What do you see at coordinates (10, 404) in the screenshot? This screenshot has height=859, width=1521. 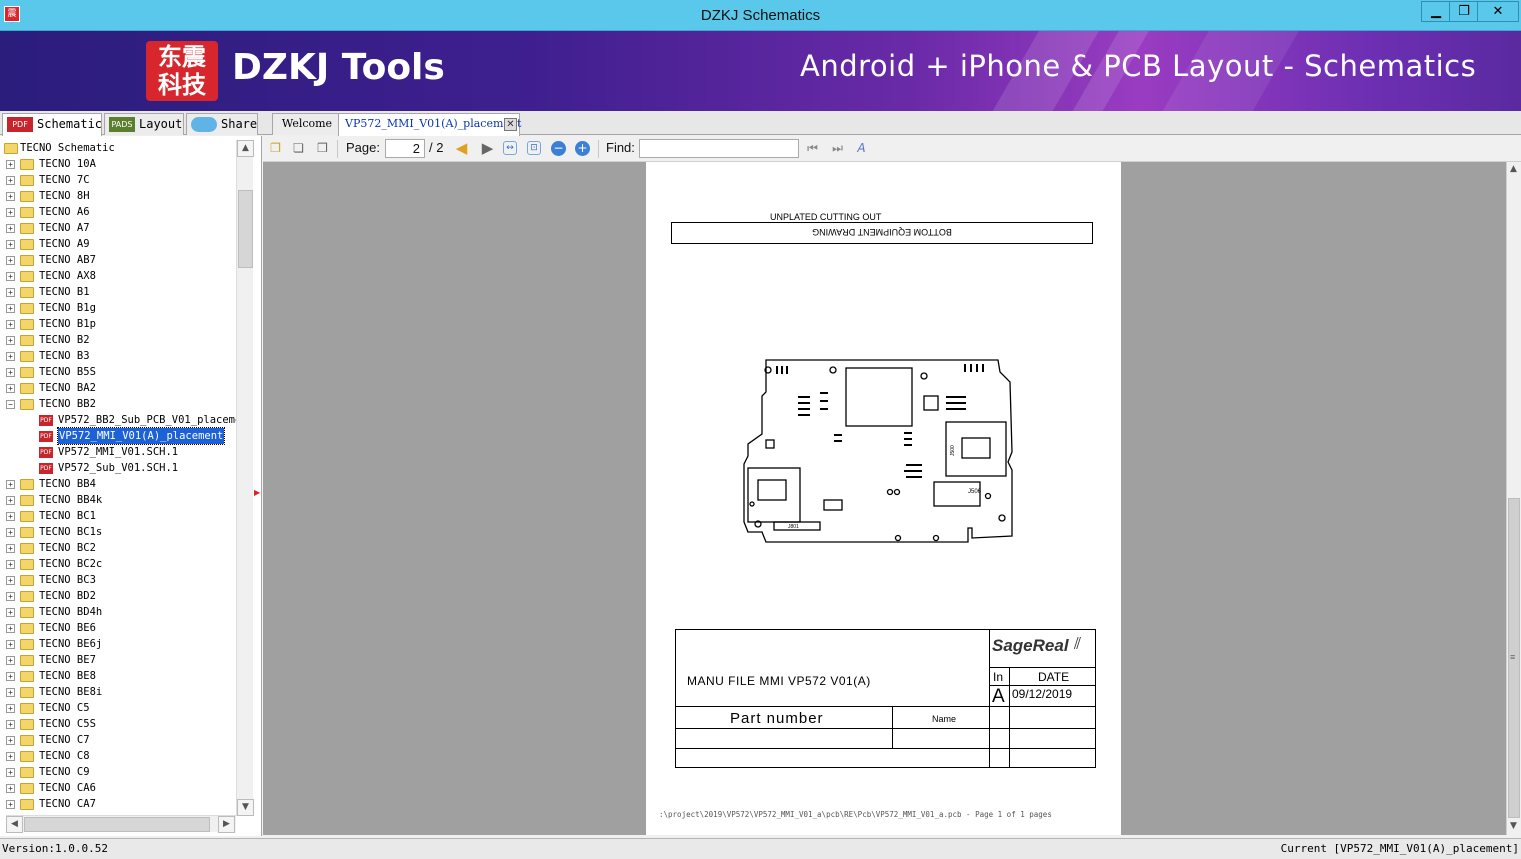 I see `collapse-icon: −` at bounding box center [10, 404].